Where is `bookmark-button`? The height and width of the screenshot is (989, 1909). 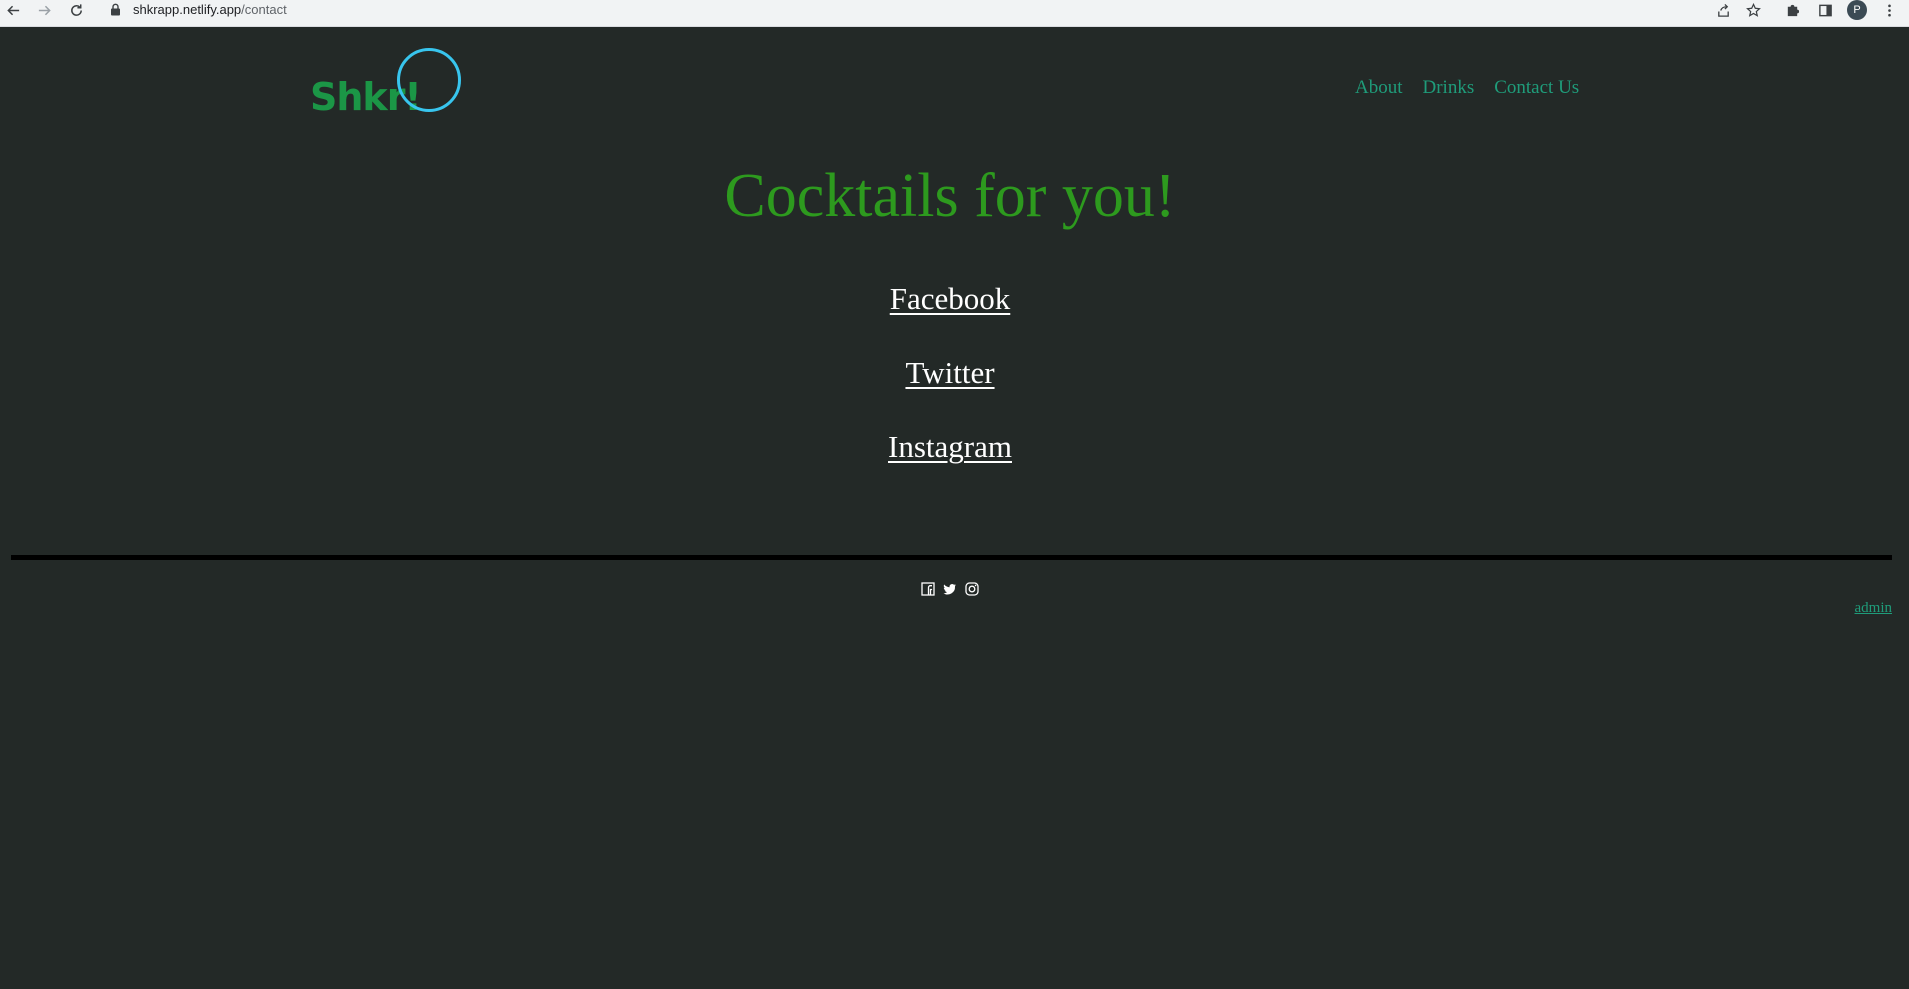
bookmark-button is located at coordinates (1753, 10).